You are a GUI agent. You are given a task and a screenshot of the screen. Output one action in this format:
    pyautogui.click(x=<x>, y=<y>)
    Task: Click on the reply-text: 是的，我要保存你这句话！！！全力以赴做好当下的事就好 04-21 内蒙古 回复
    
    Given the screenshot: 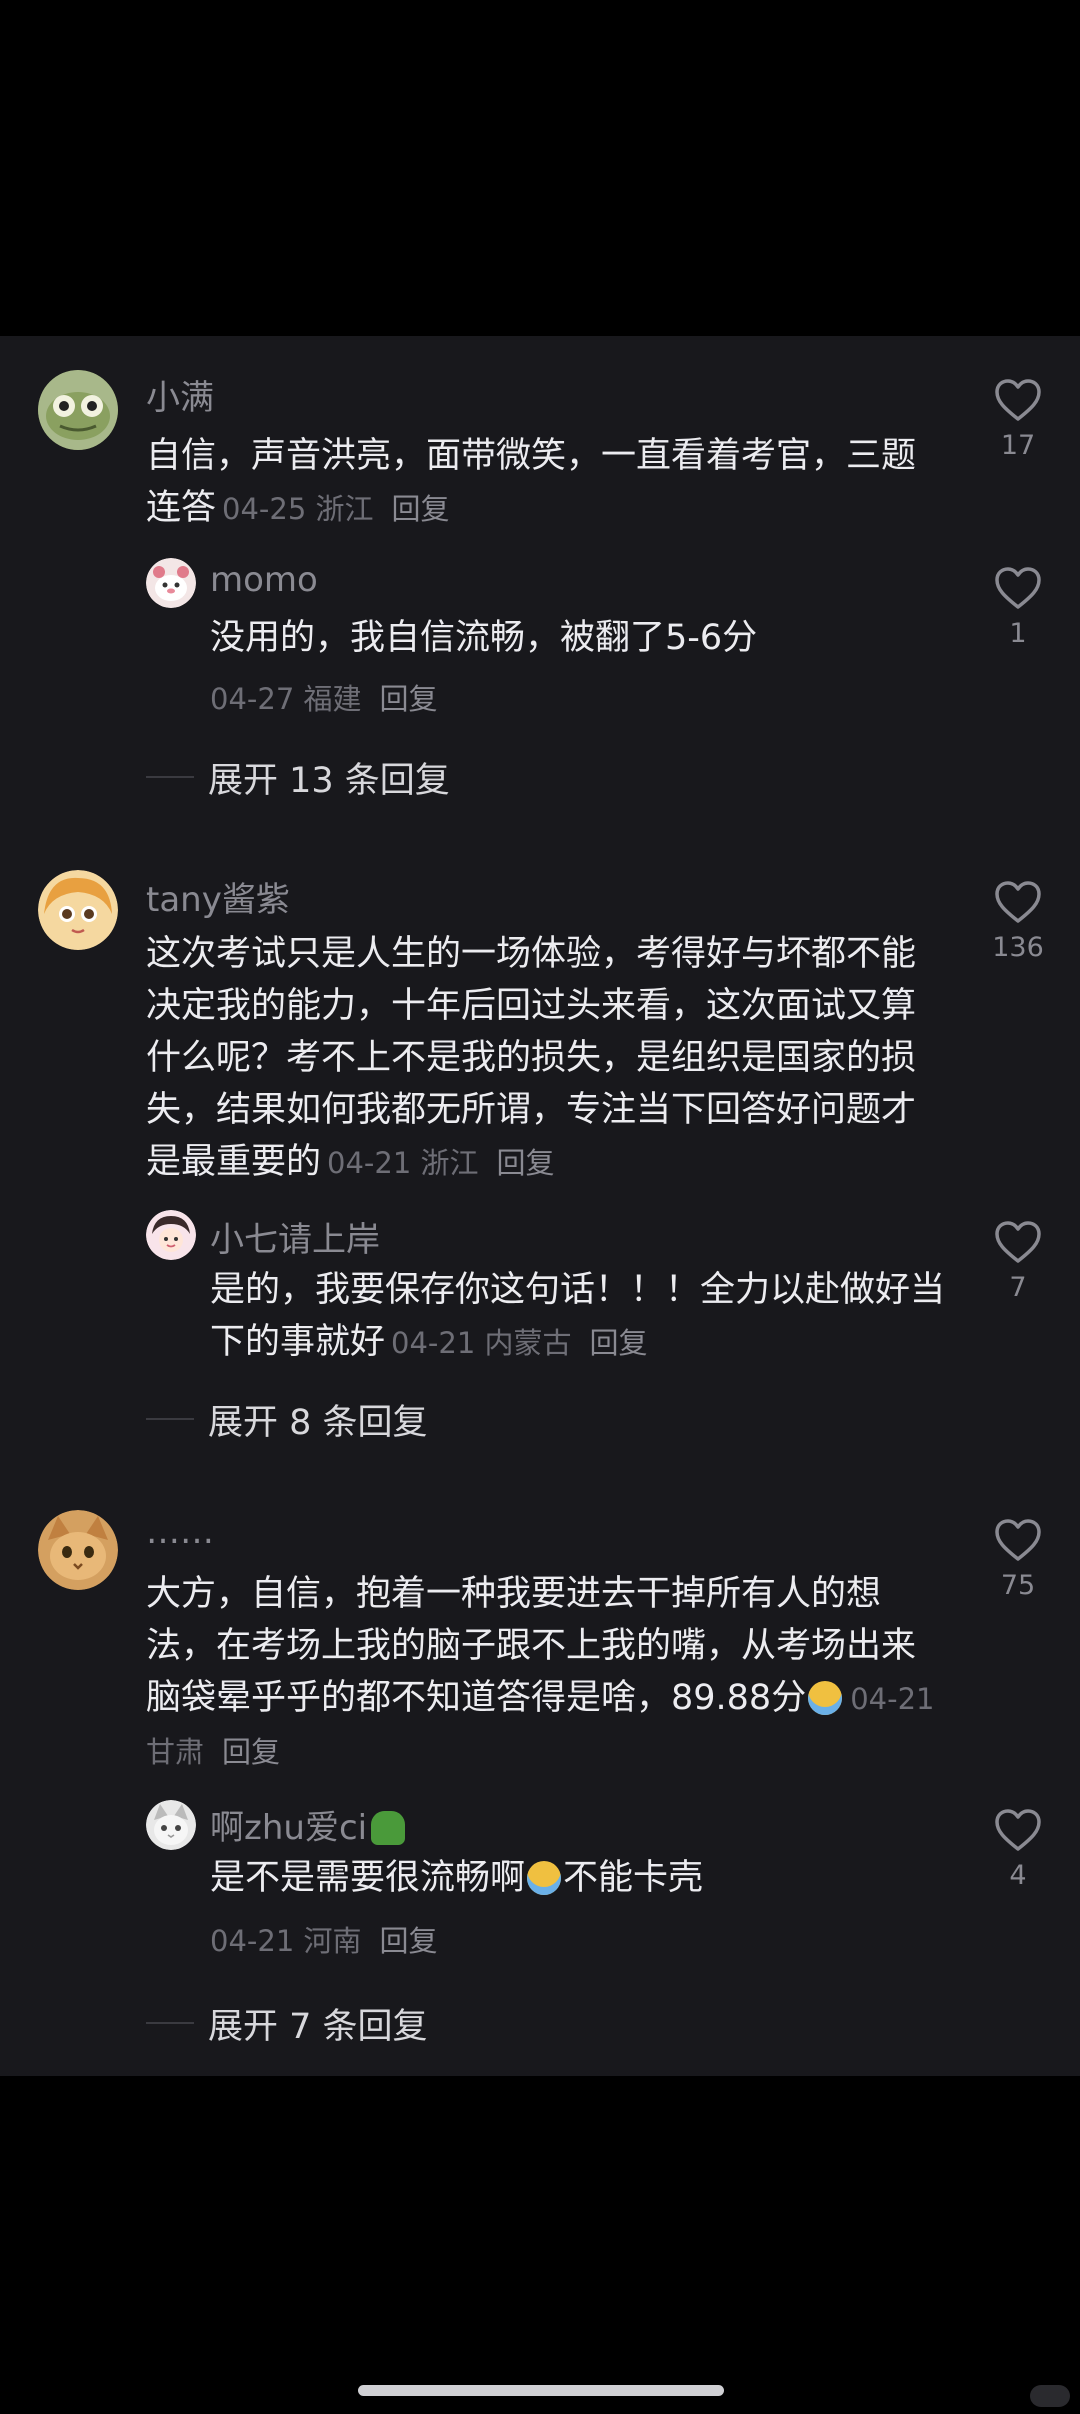 What is the action you would take?
    pyautogui.click(x=578, y=1316)
    